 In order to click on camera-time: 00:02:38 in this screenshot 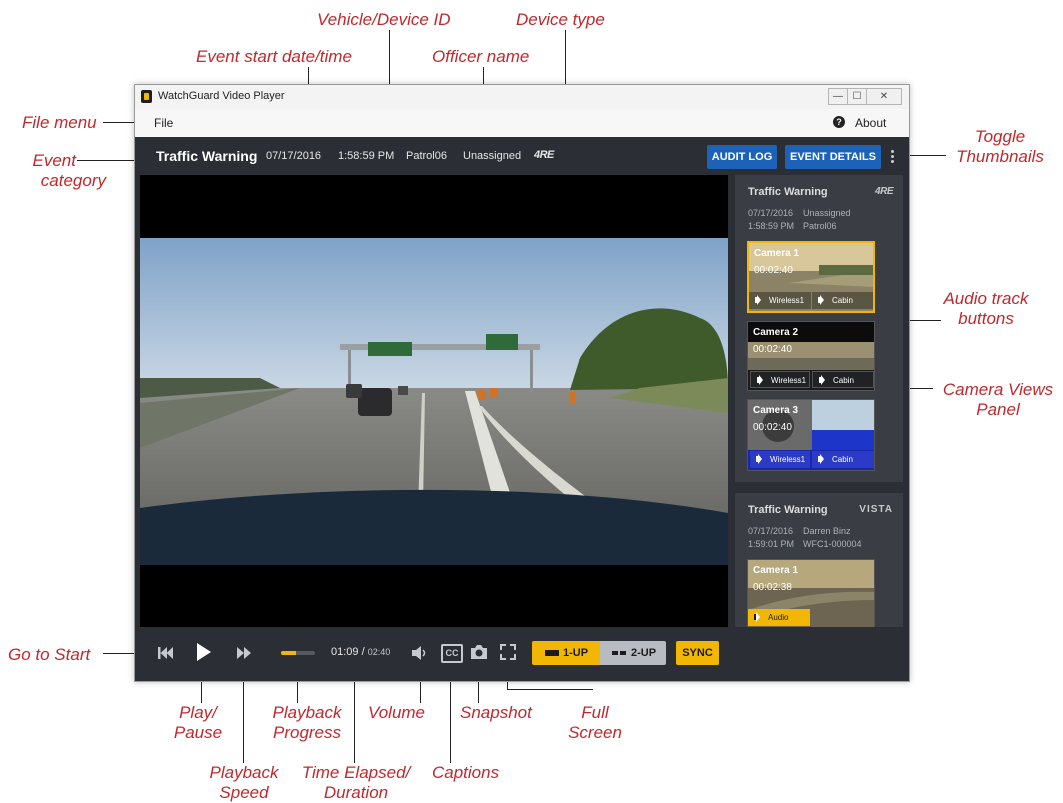, I will do `click(772, 587)`.